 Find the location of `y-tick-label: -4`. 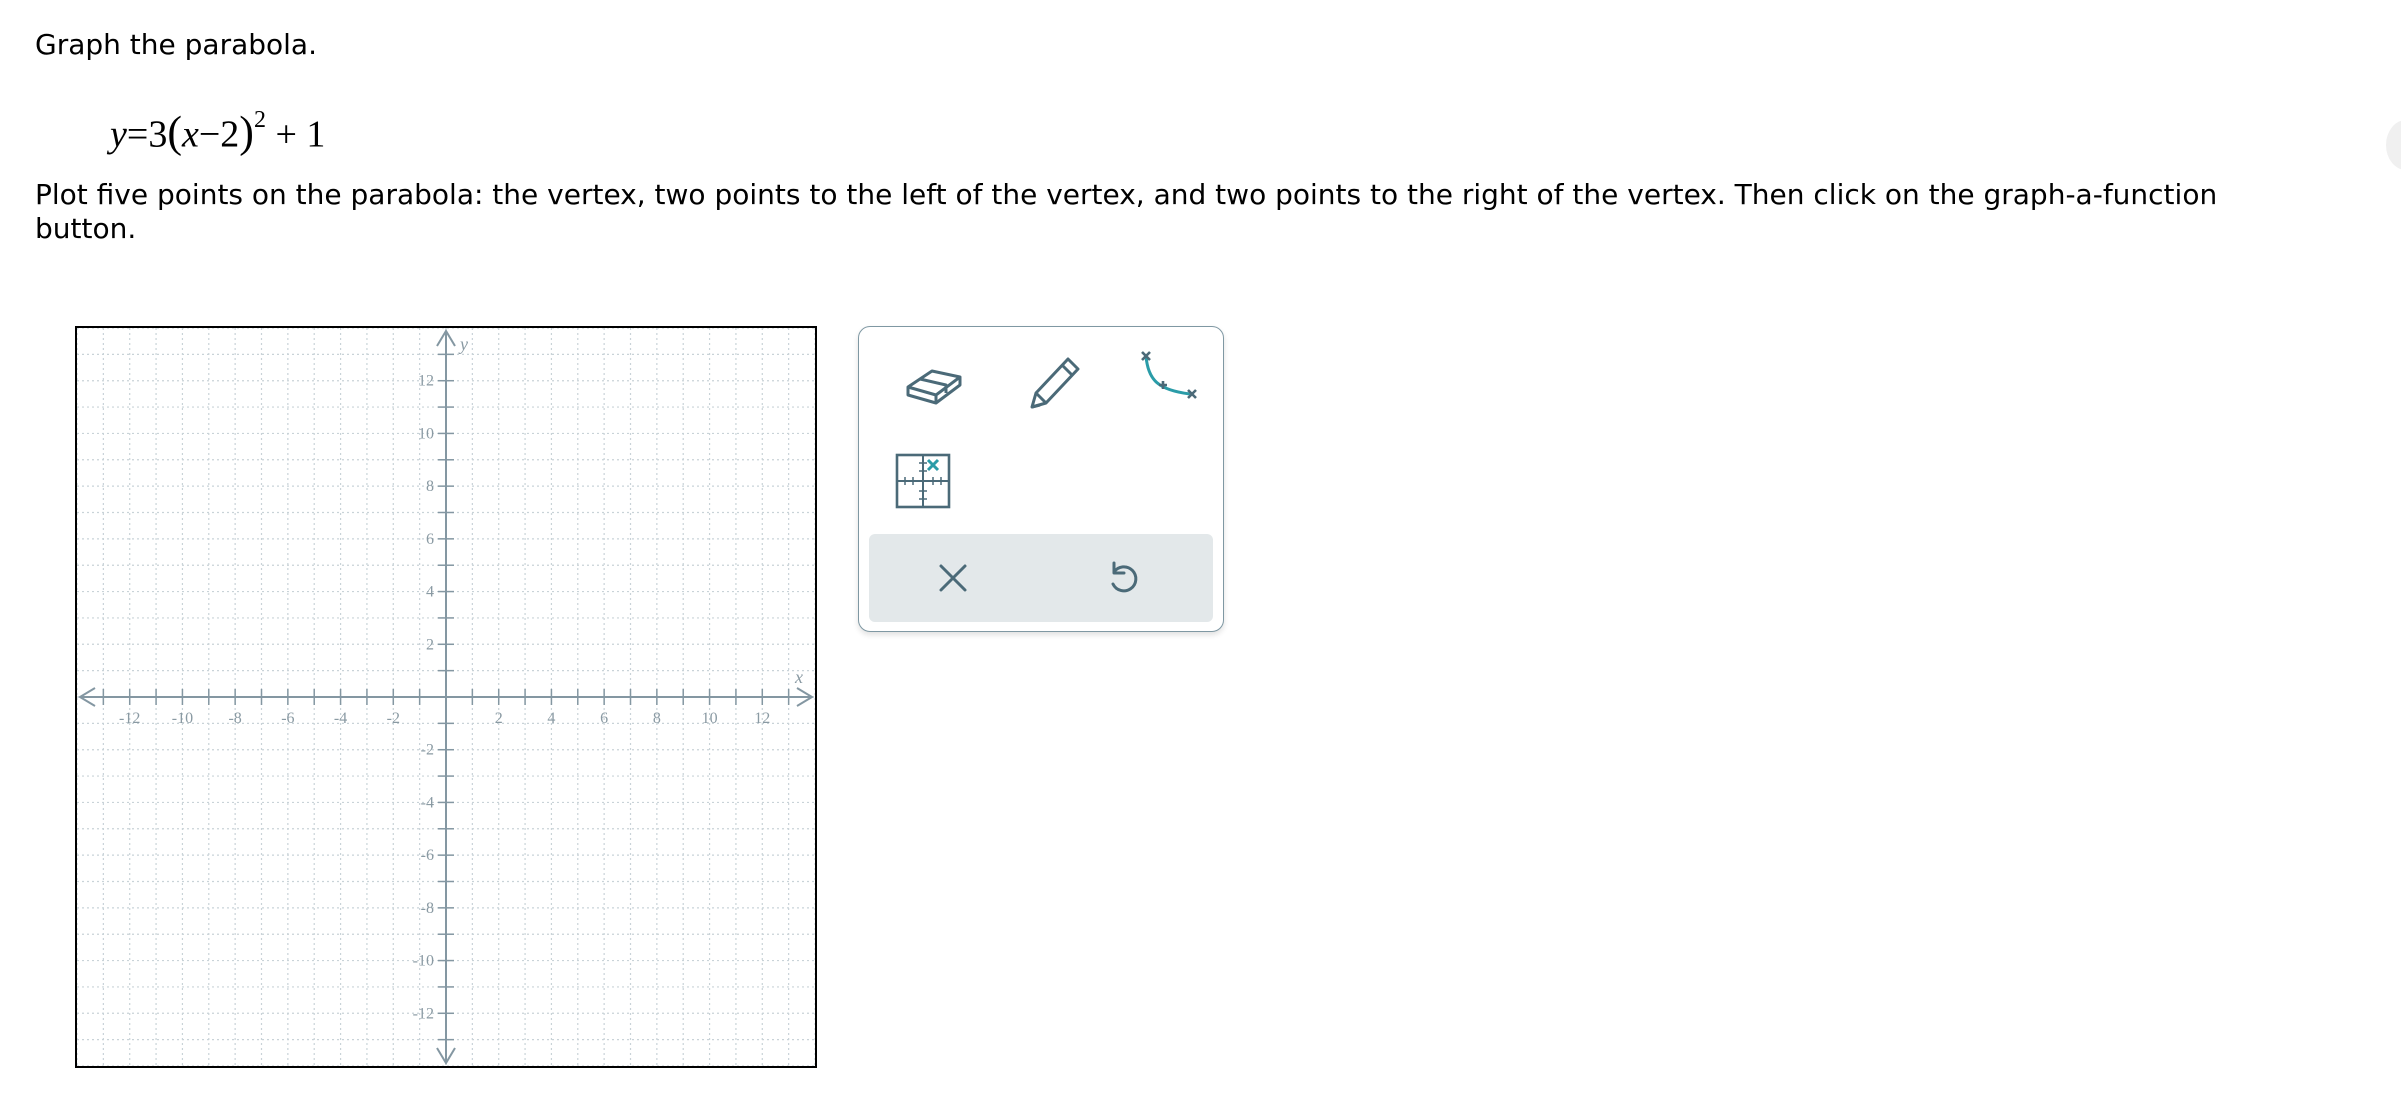

y-tick-label: -4 is located at coordinates (427, 802).